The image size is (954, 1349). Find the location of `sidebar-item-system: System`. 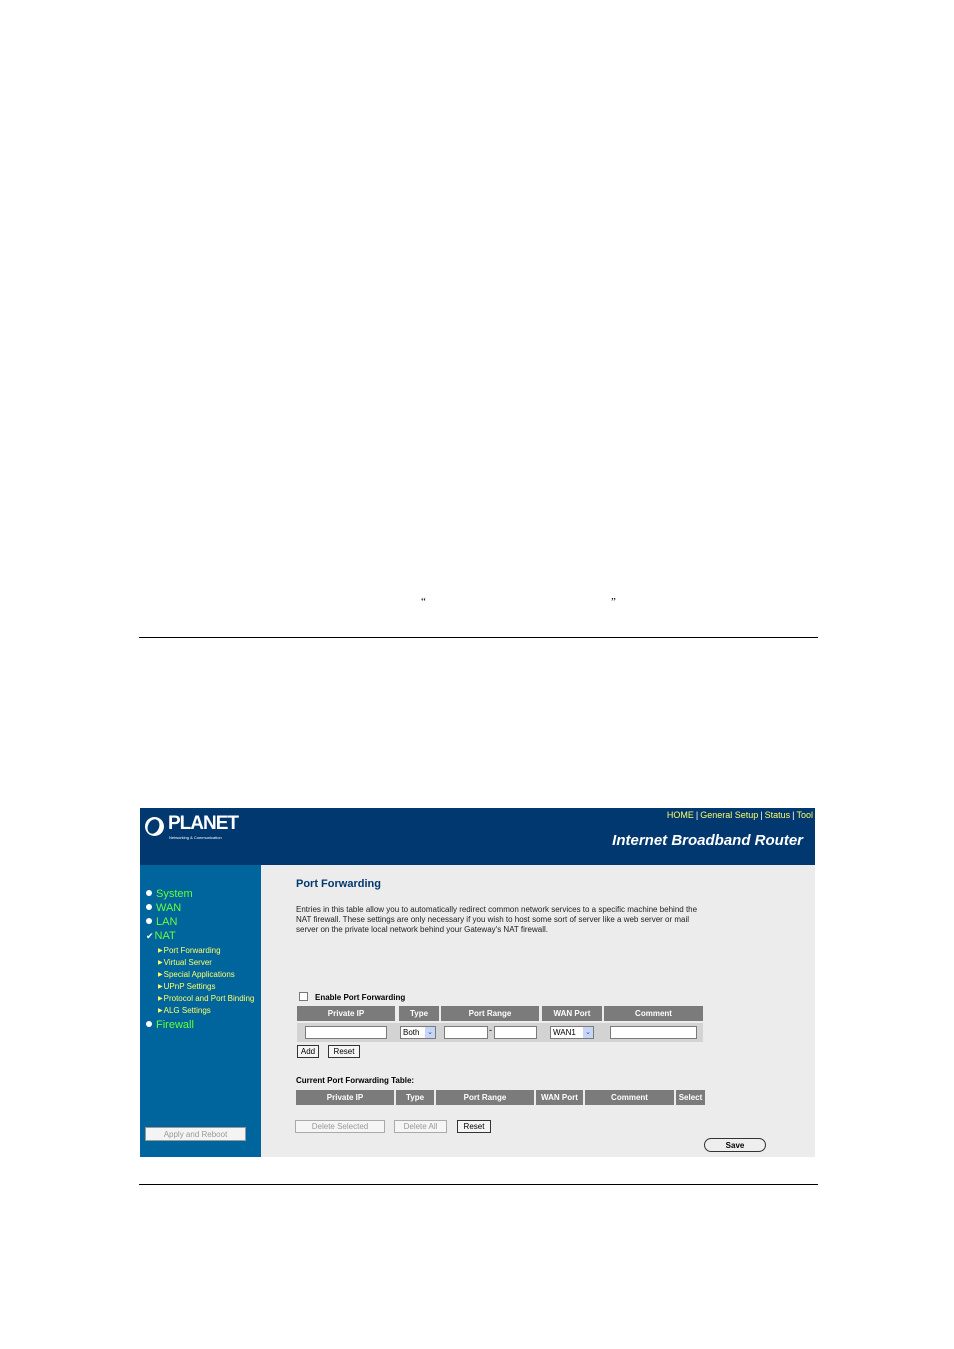

sidebar-item-system: System is located at coordinates (169, 894).